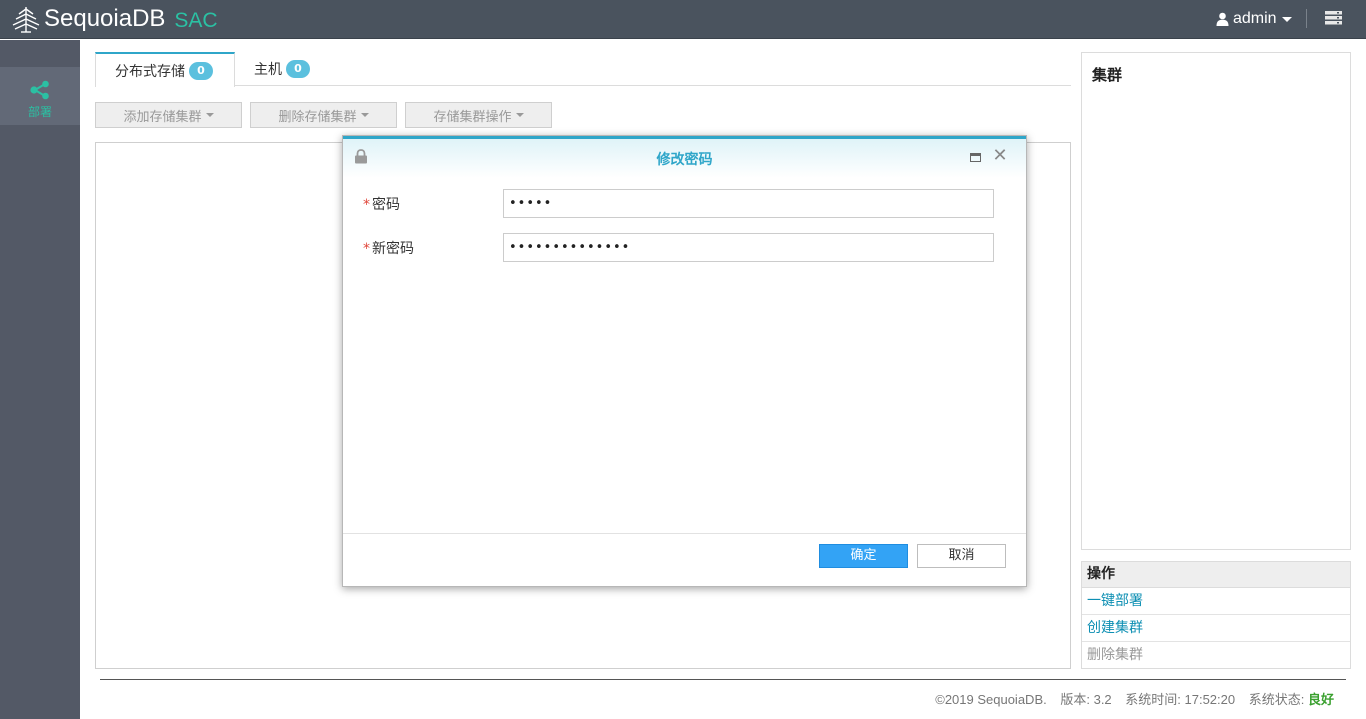 The height and width of the screenshot is (719, 1366). What do you see at coordinates (317, 117) in the screenshot?
I see `button-label: 删除存储集群` at bounding box center [317, 117].